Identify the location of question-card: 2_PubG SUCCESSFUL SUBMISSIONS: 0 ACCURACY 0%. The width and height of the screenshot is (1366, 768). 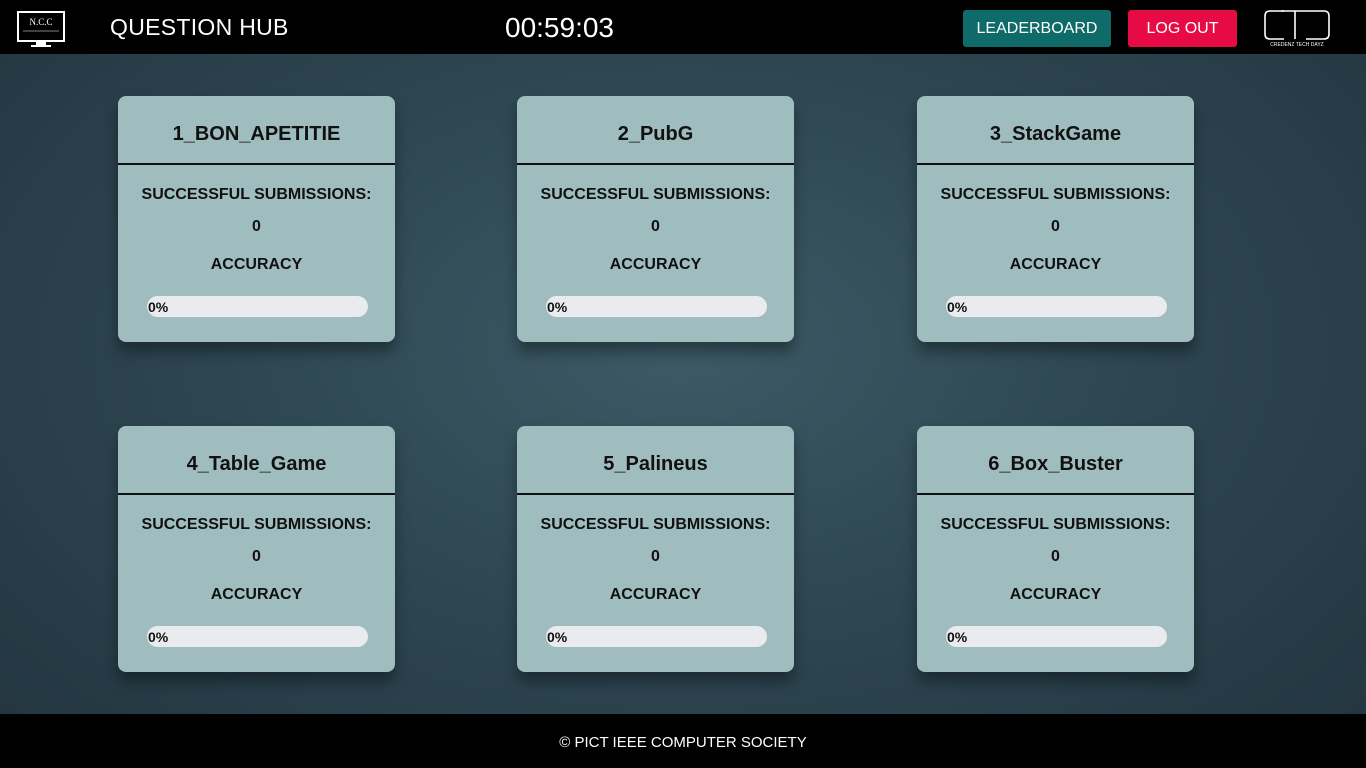
(655, 219).